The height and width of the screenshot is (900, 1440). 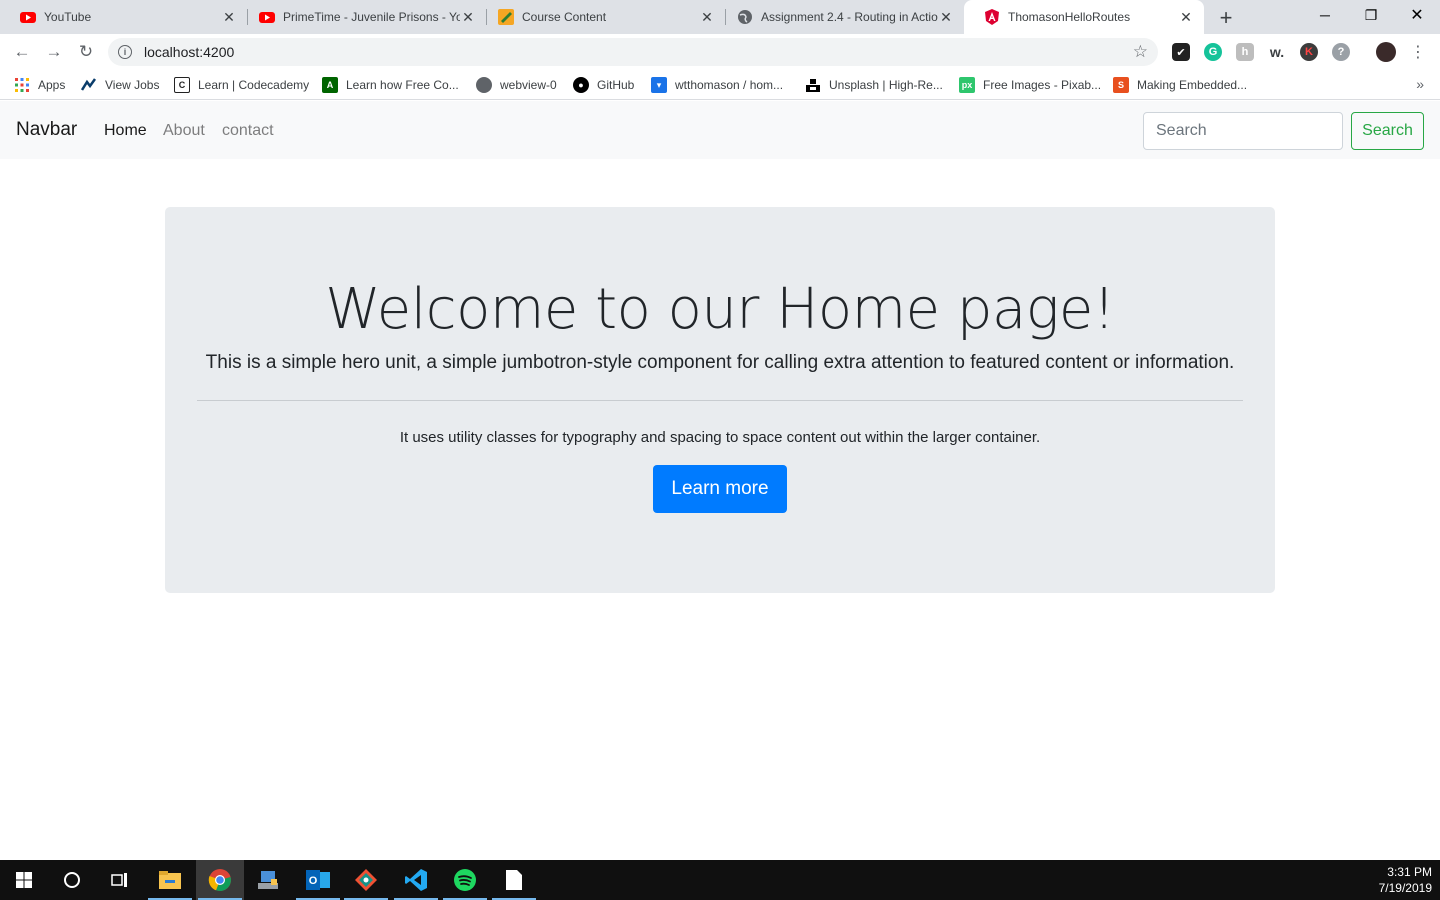 I want to click on unsplash-icon, so click(x=813, y=85).